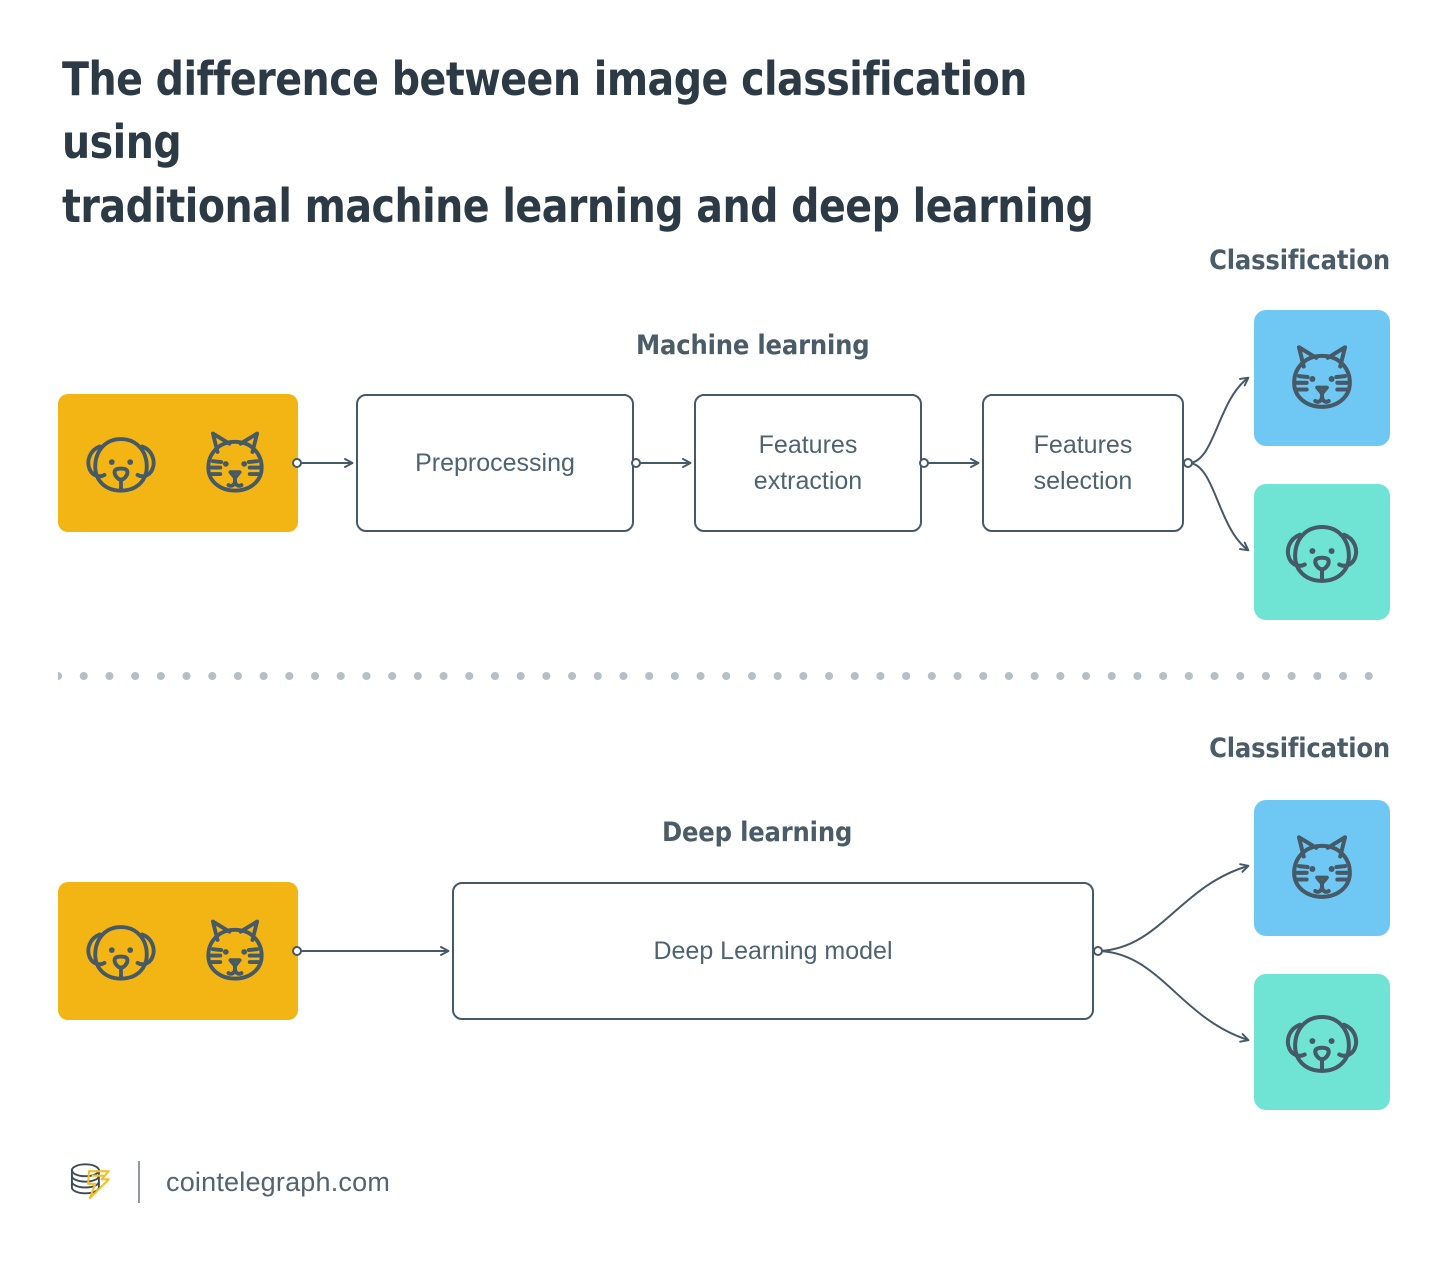 The width and height of the screenshot is (1450, 1264). I want to click on link-selection-to-cat, so click(1219, 420).